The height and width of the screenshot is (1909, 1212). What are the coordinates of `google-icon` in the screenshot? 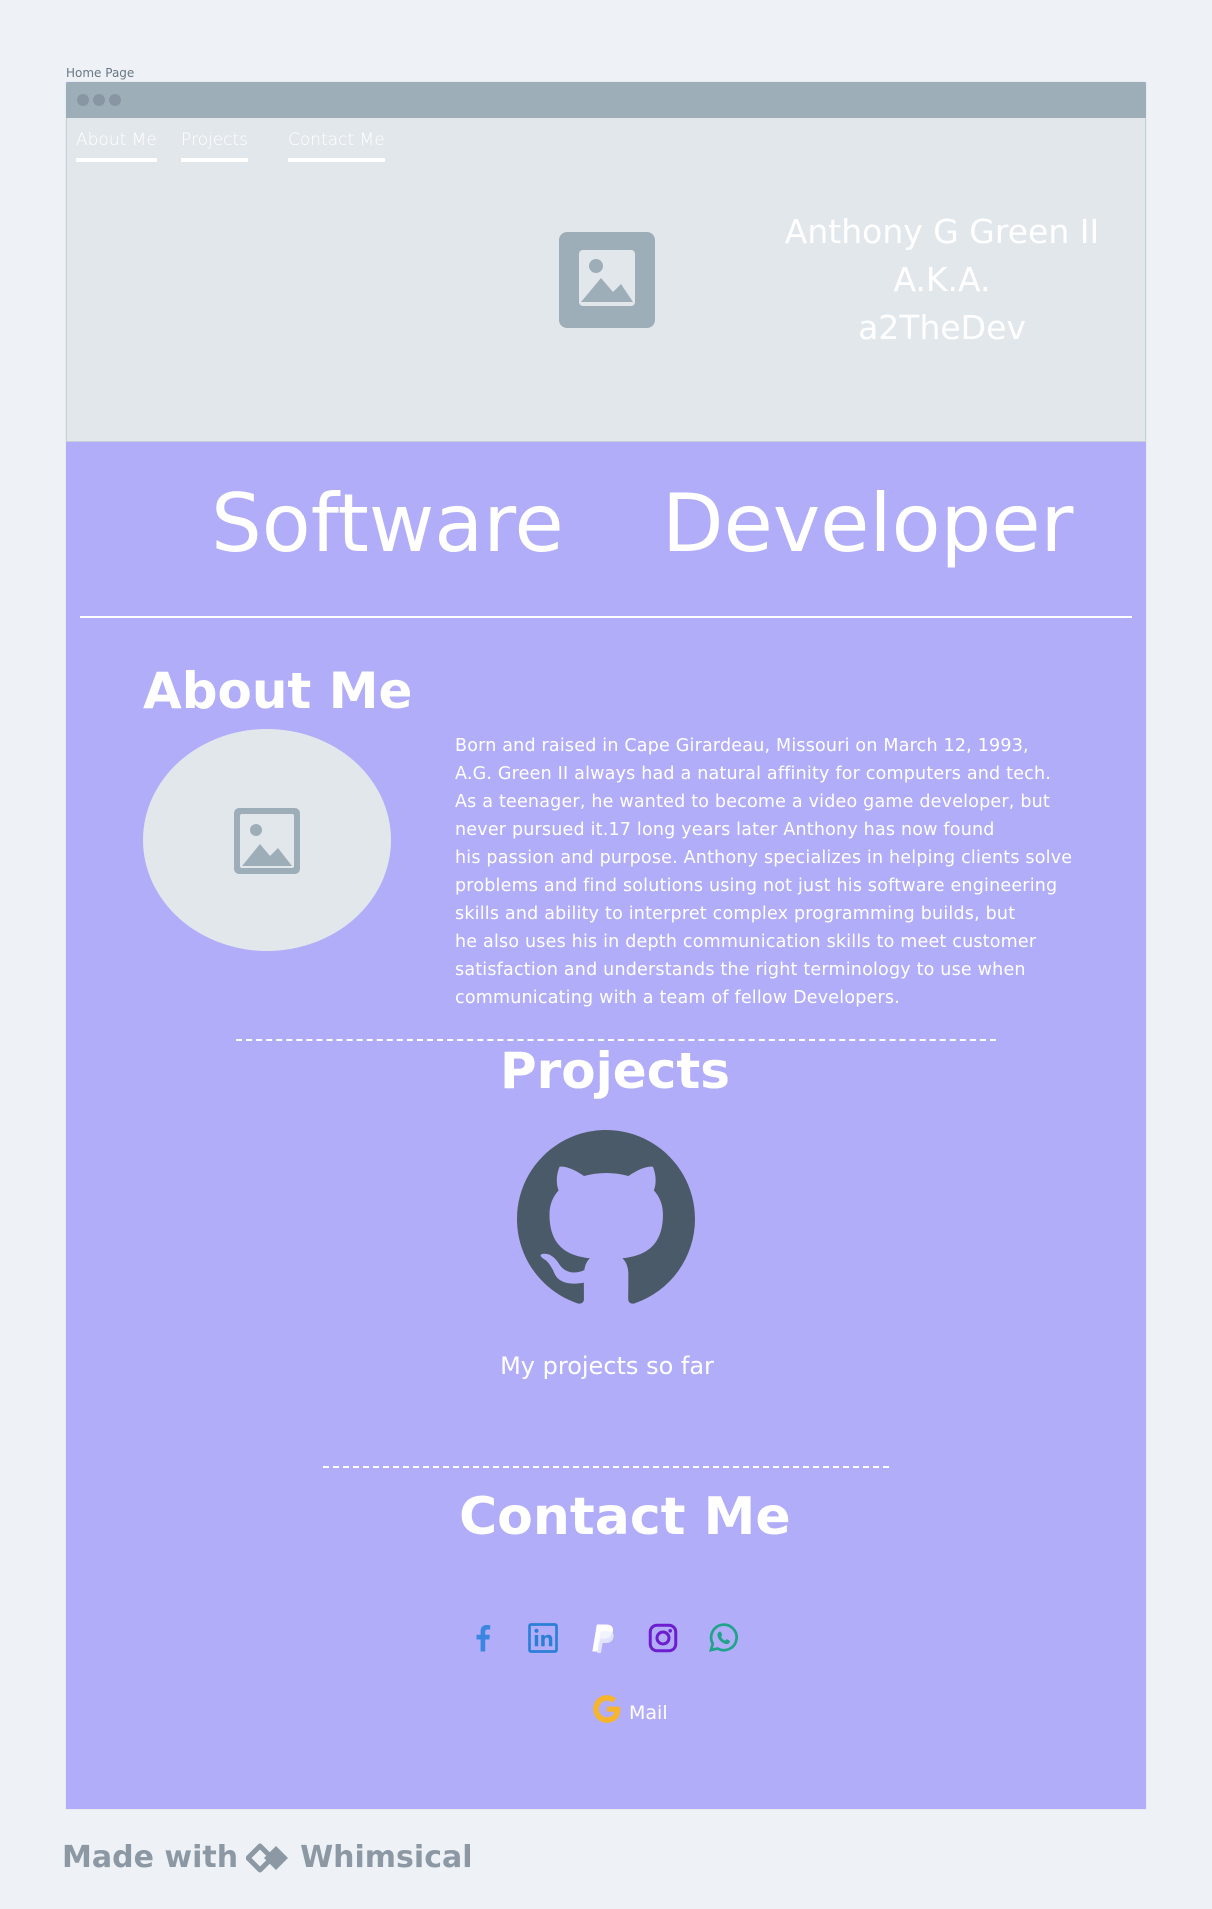 It's located at (607, 1709).